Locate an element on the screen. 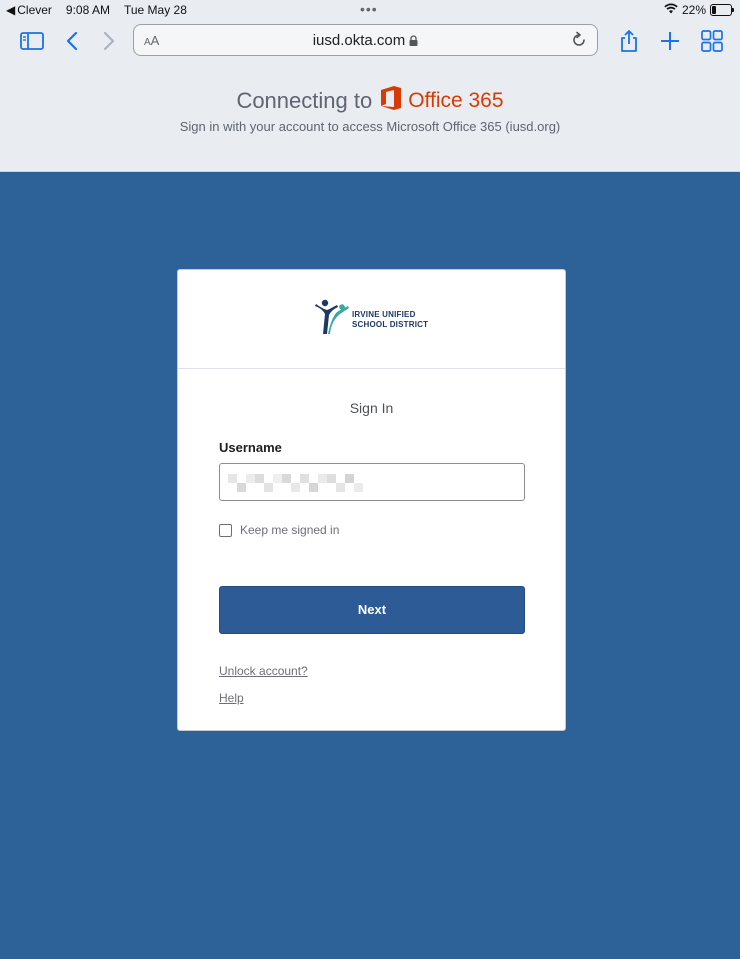 The width and height of the screenshot is (740, 959). keep-signed-in-checkbox is located at coordinates (225, 530).